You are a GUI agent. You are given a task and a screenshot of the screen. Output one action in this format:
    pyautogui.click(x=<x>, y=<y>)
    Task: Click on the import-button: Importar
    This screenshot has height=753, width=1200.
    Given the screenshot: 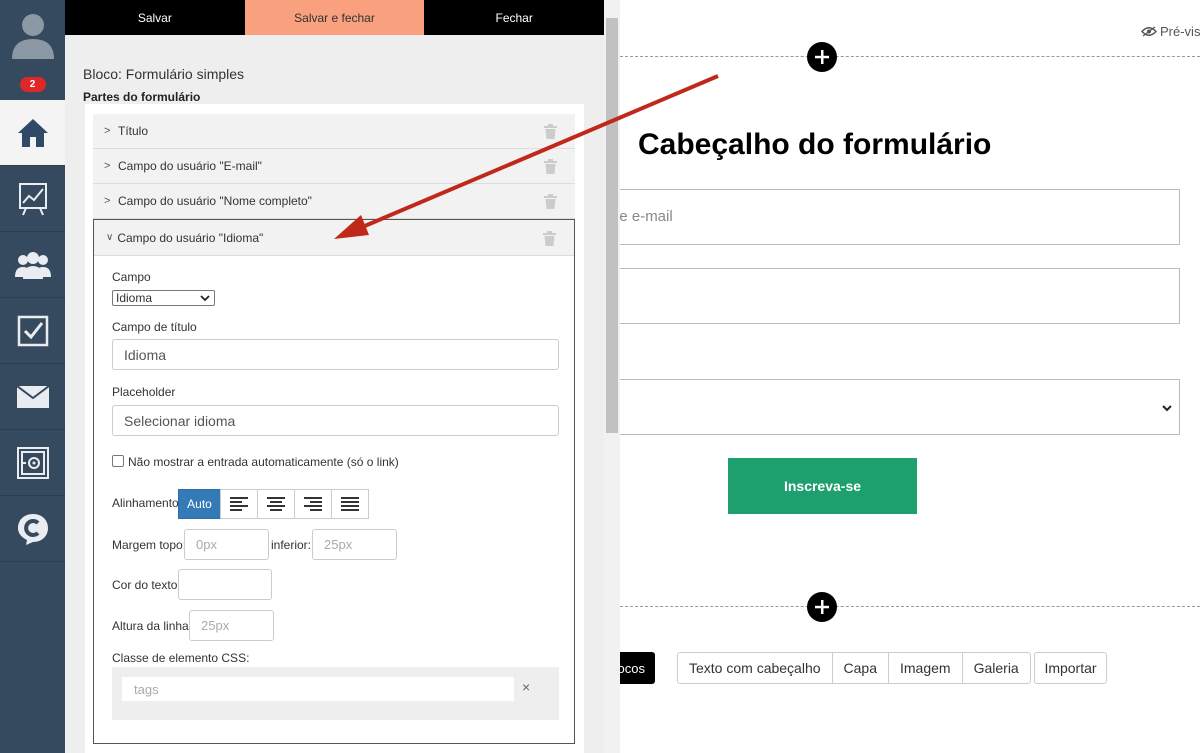 What is the action you would take?
    pyautogui.click(x=1070, y=668)
    